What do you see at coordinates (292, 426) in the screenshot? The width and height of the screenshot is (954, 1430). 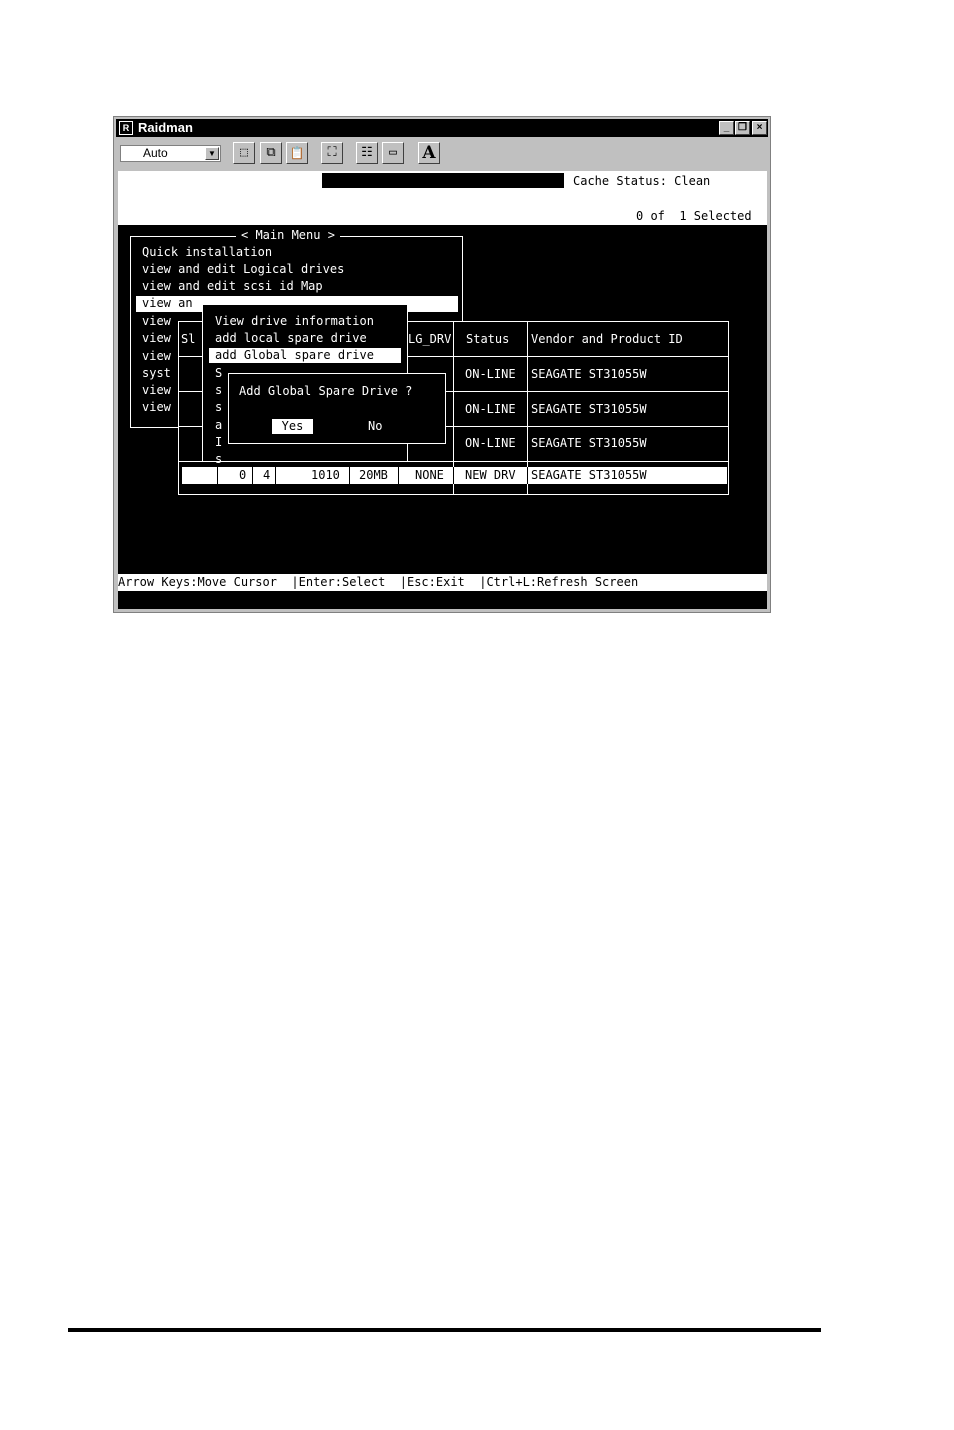 I see `confirm-yes-button: Yes` at bounding box center [292, 426].